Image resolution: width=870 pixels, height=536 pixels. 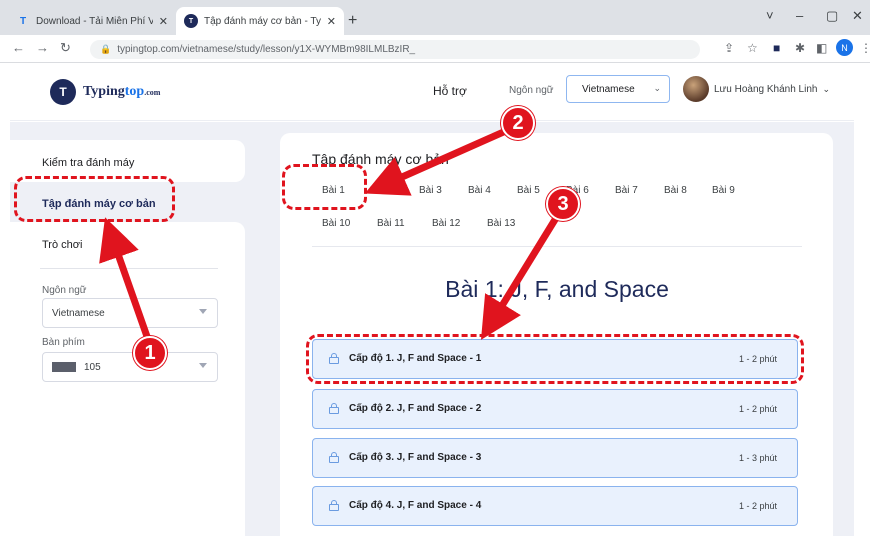 What do you see at coordinates (518, 123) in the screenshot?
I see `step-badge-2: 2` at bounding box center [518, 123].